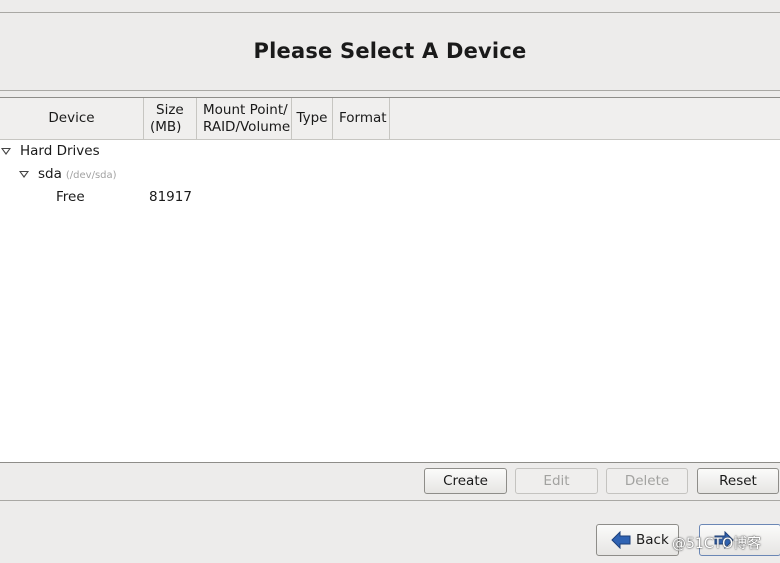 The image size is (780, 563). I want to click on tree-row-hard-drives: Hard Drives, so click(390, 151).